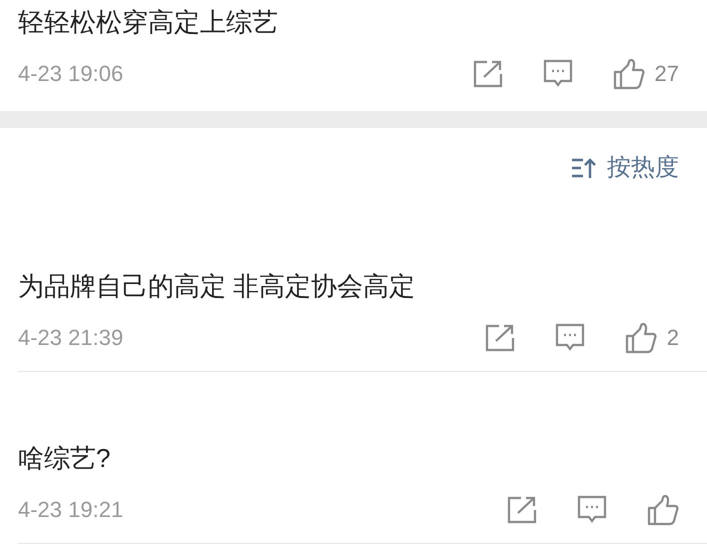  What do you see at coordinates (625, 168) in the screenshot?
I see `sort-by-popularity-button: 按热度` at bounding box center [625, 168].